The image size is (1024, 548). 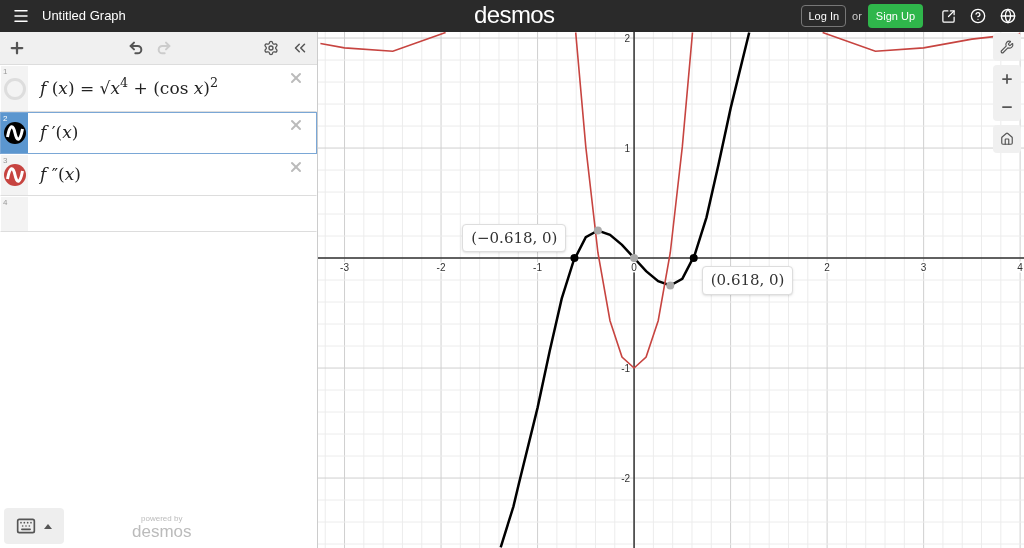 I want to click on login-button: Log In, so click(x=824, y=16).